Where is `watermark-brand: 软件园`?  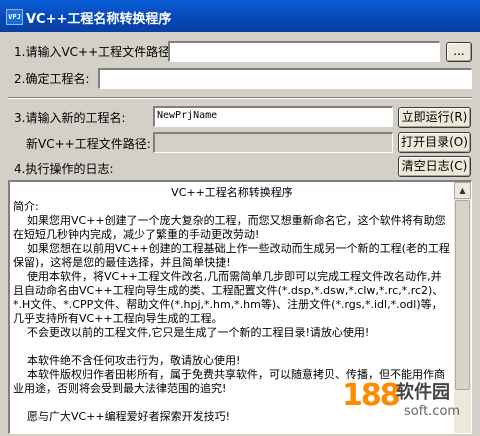 watermark-brand: 软件园 is located at coordinates (423, 392).